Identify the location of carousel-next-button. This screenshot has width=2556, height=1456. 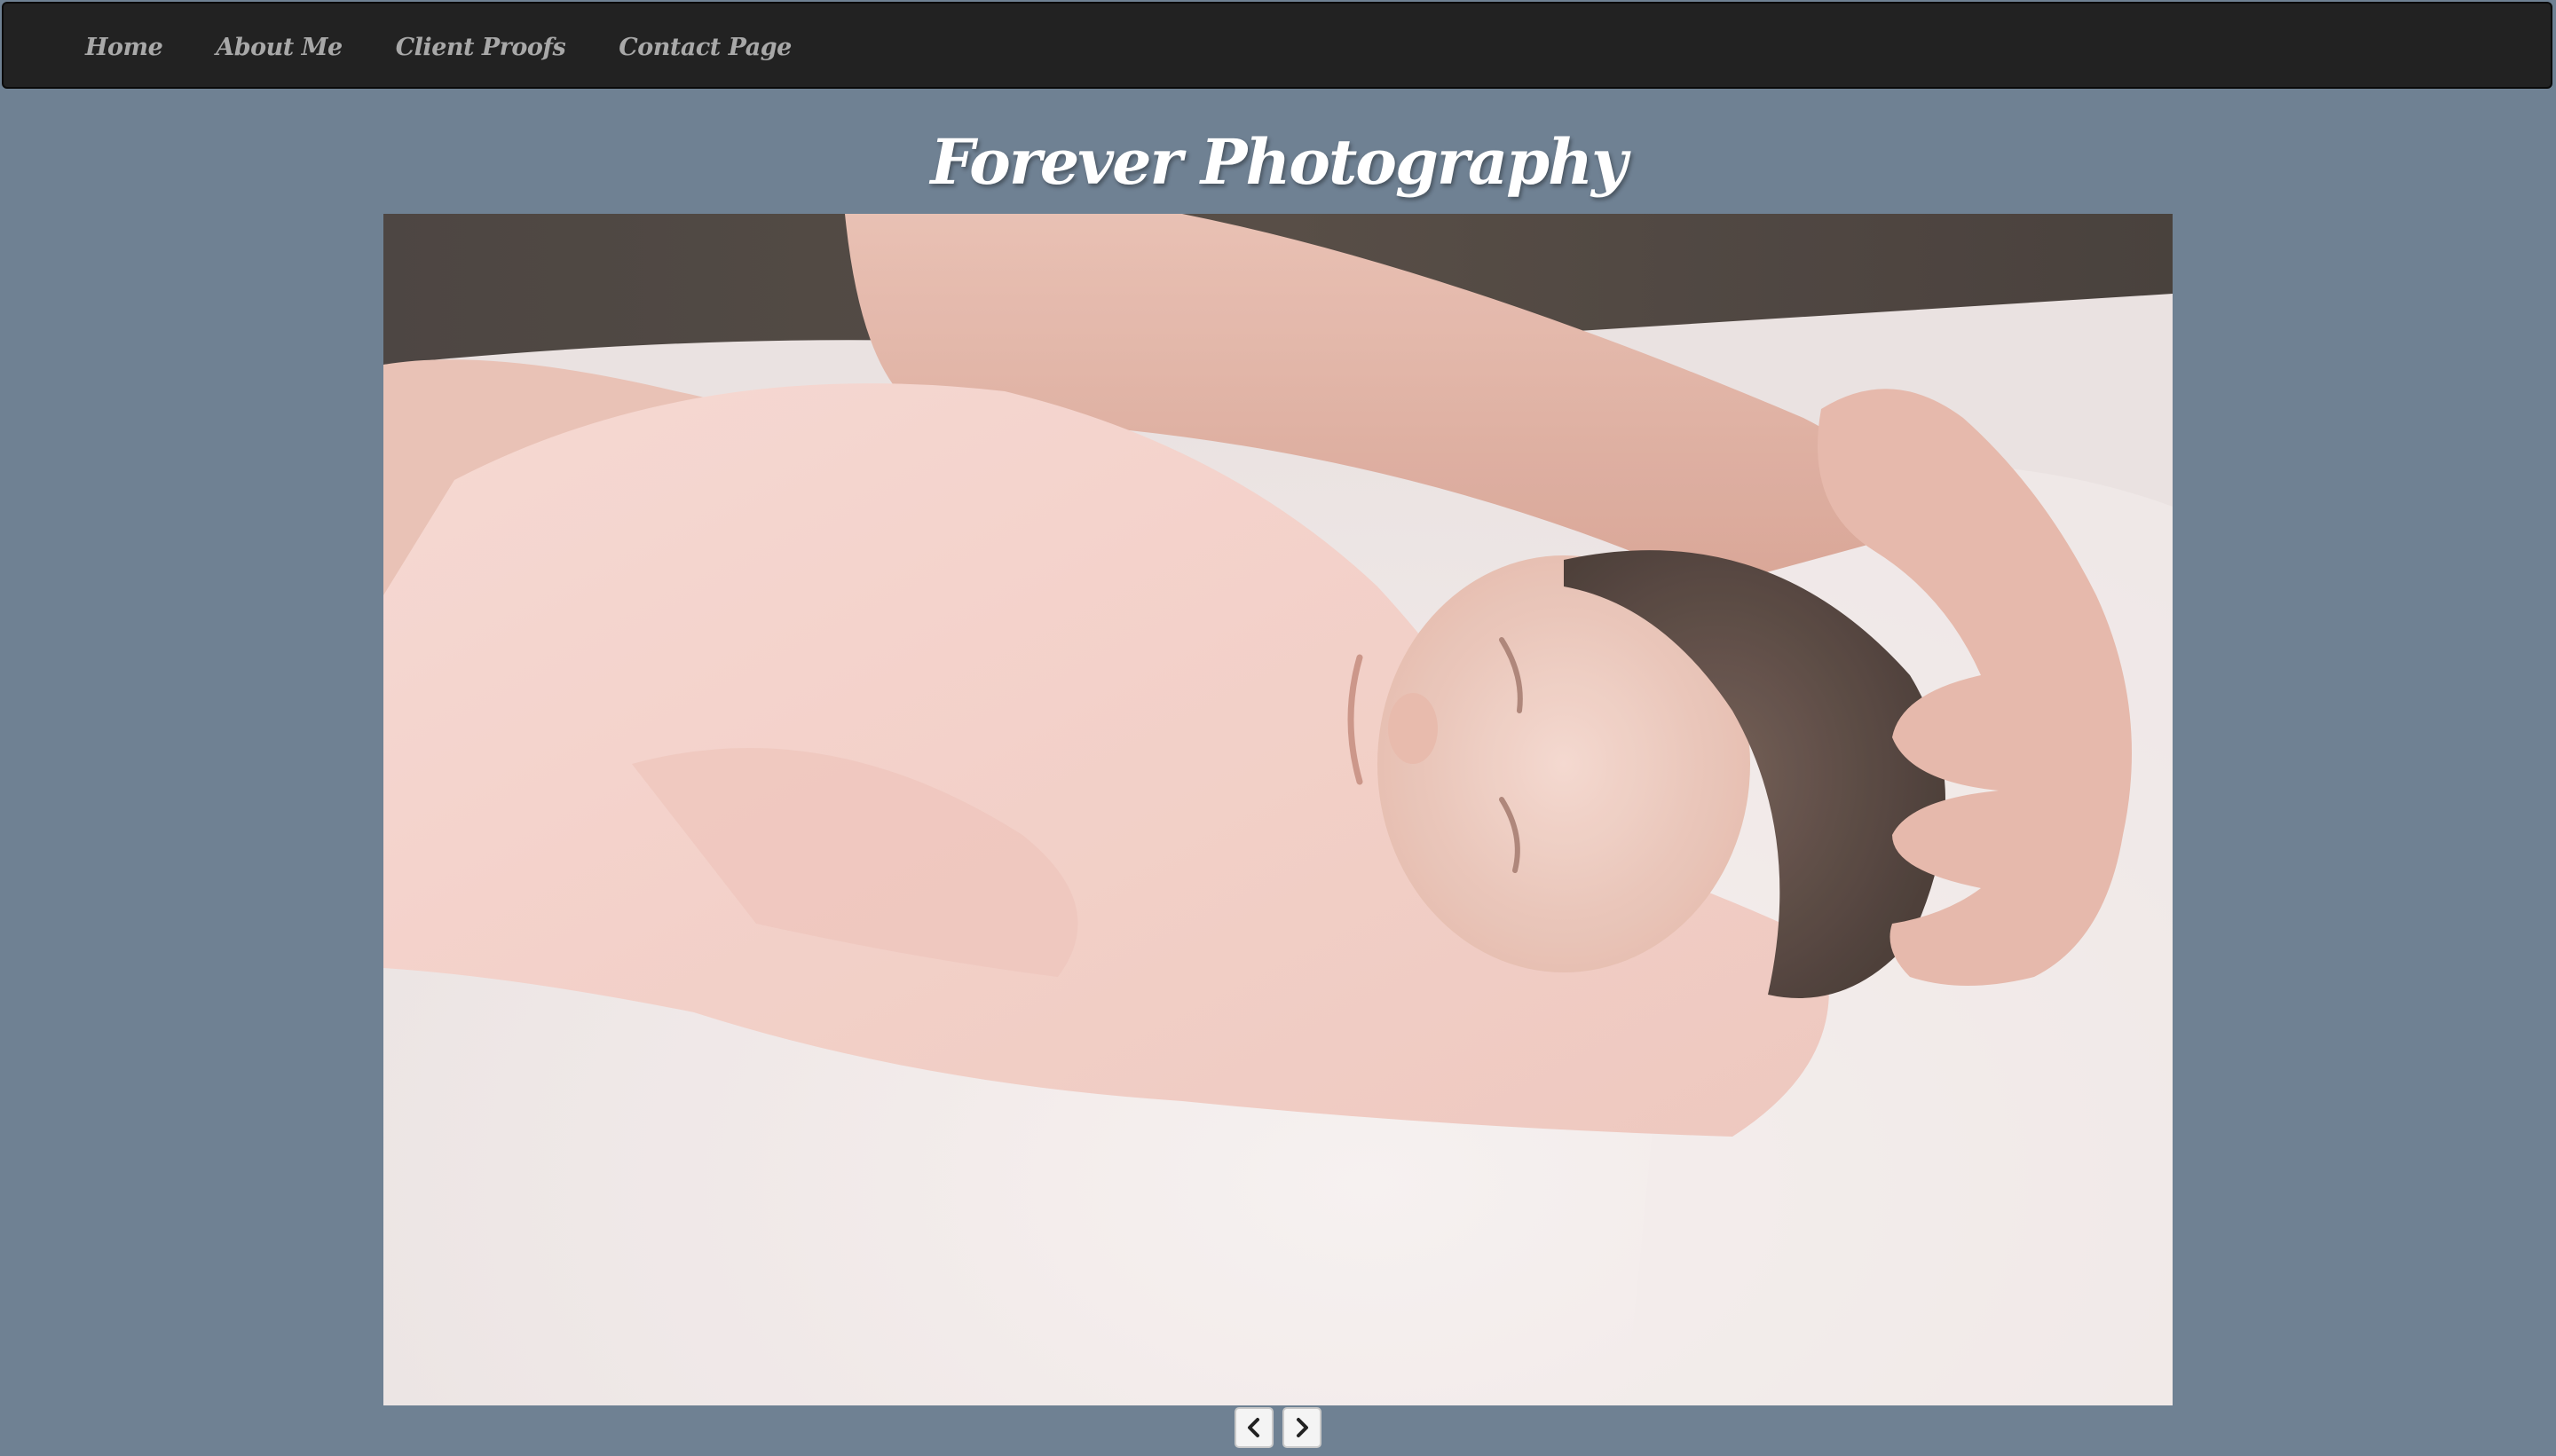
(1301, 1427).